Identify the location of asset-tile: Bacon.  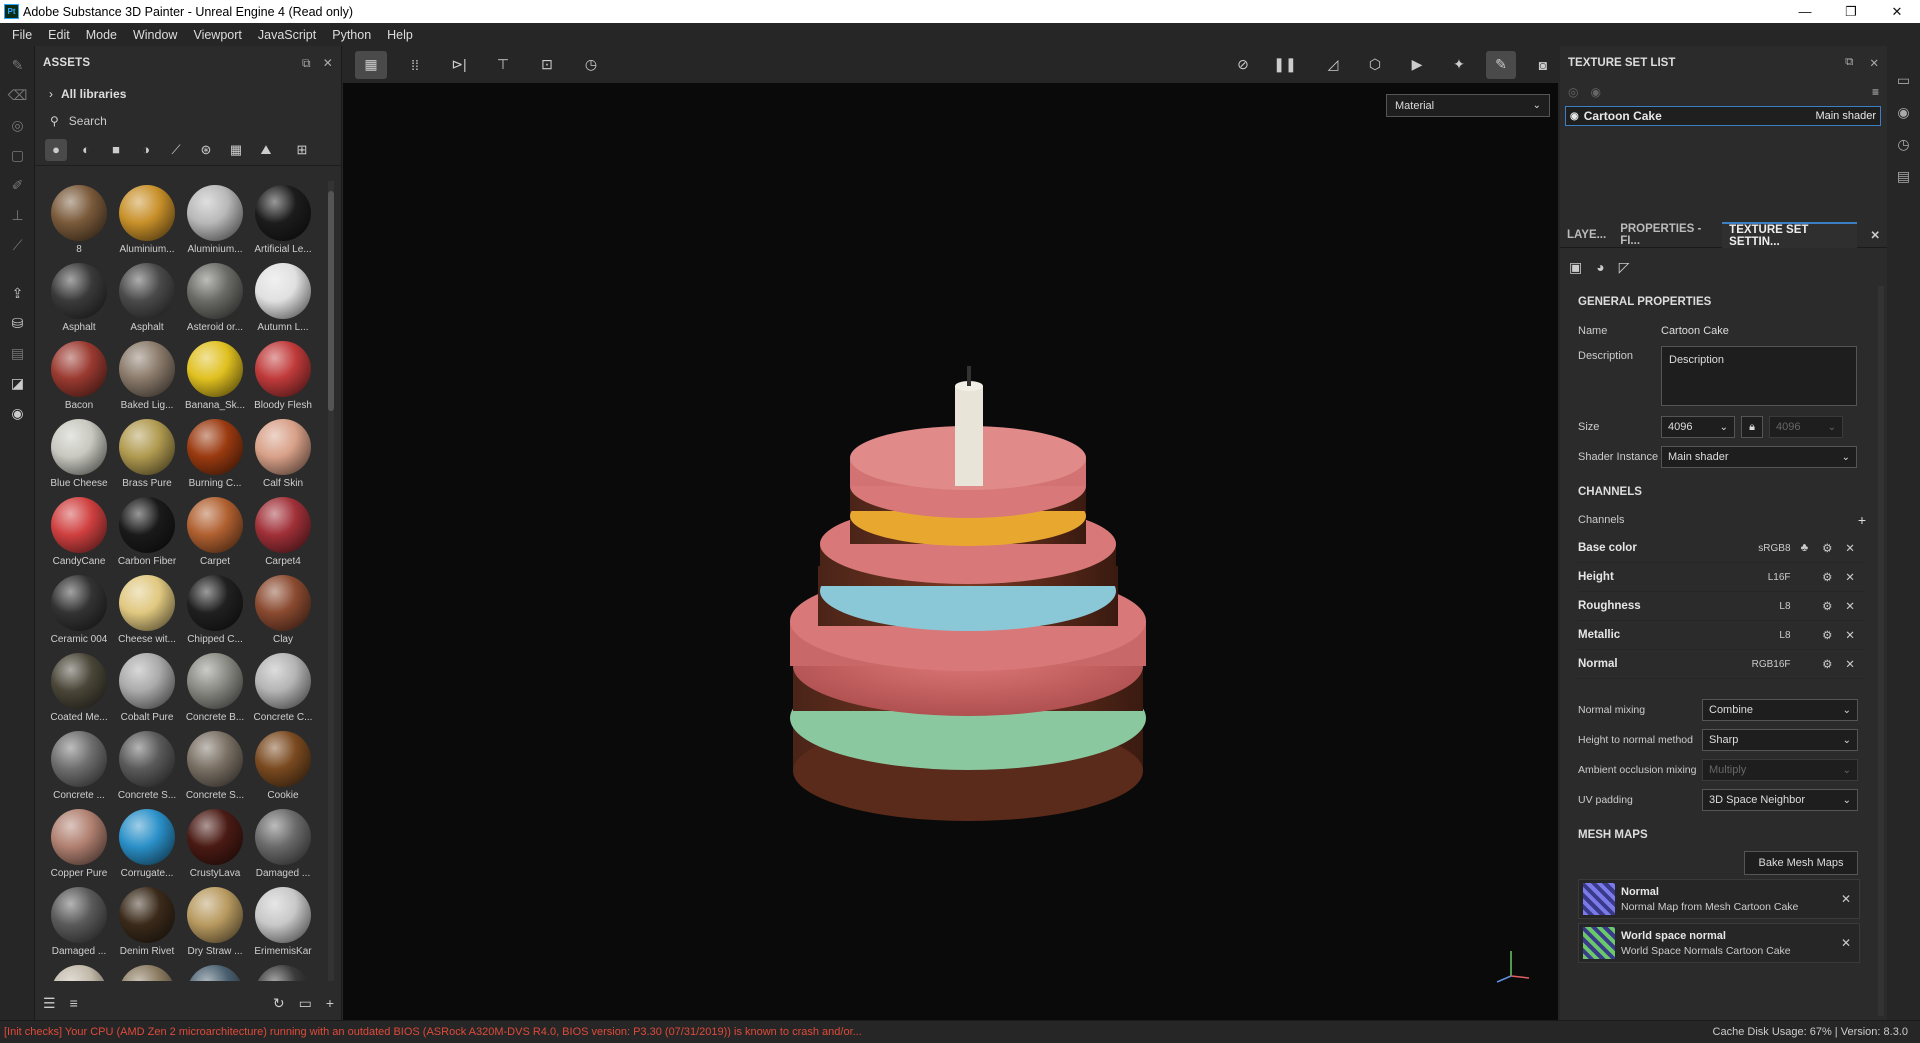
(79, 376).